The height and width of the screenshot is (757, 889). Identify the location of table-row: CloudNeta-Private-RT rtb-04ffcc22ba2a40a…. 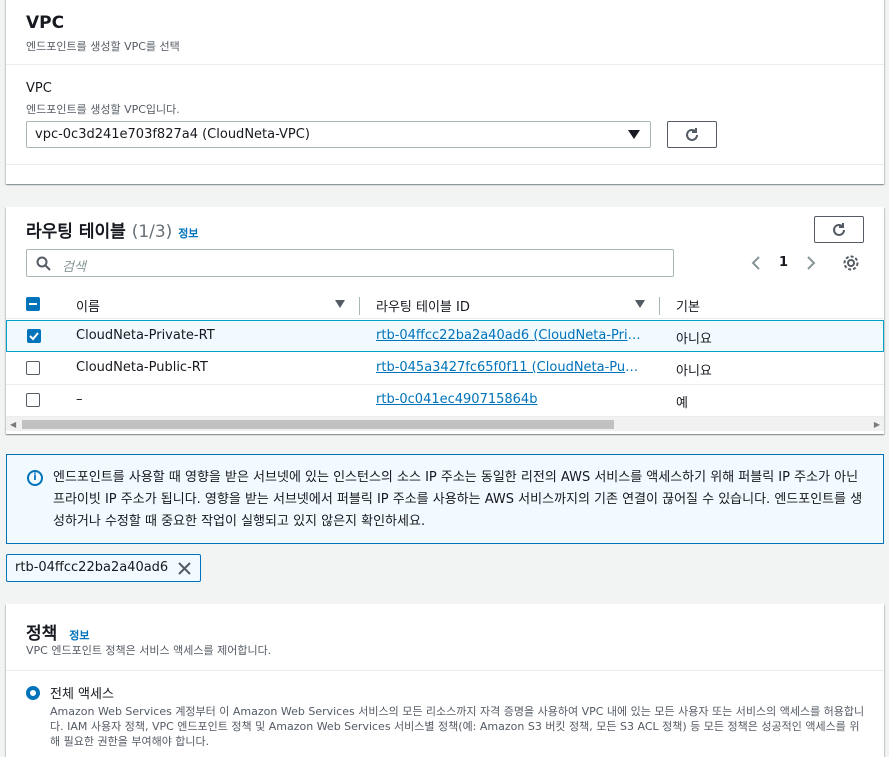
(445, 336).